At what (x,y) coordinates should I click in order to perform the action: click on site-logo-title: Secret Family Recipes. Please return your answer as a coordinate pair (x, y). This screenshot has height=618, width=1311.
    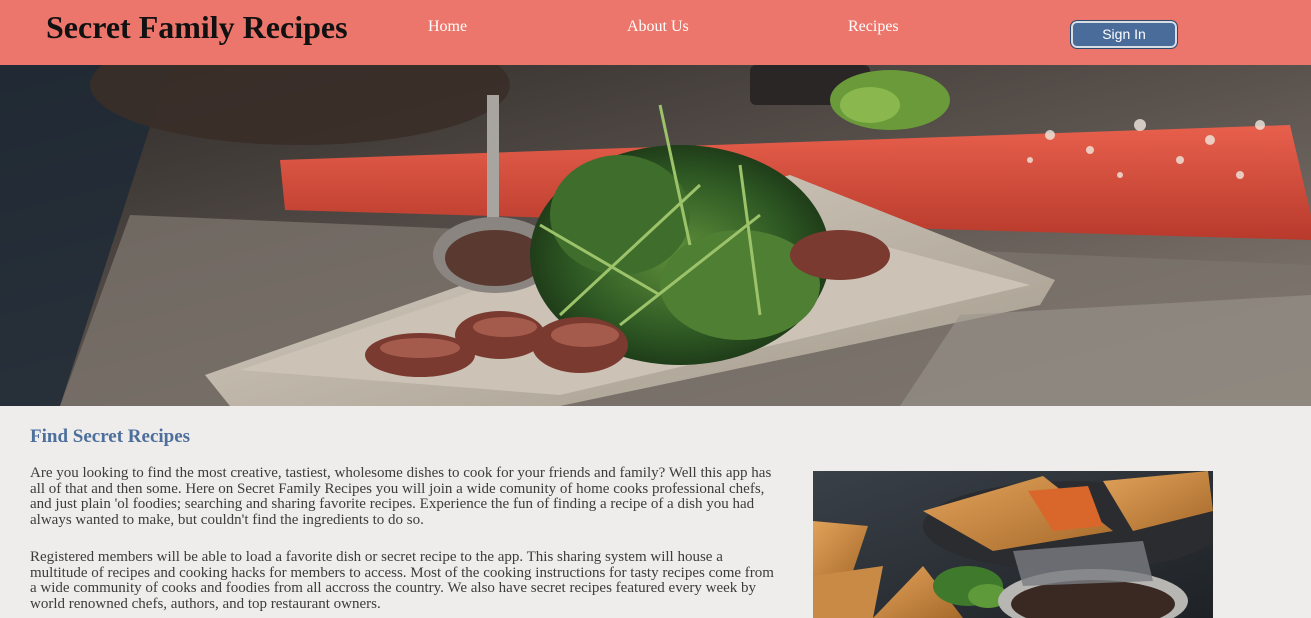
    Looking at the image, I should click on (197, 27).